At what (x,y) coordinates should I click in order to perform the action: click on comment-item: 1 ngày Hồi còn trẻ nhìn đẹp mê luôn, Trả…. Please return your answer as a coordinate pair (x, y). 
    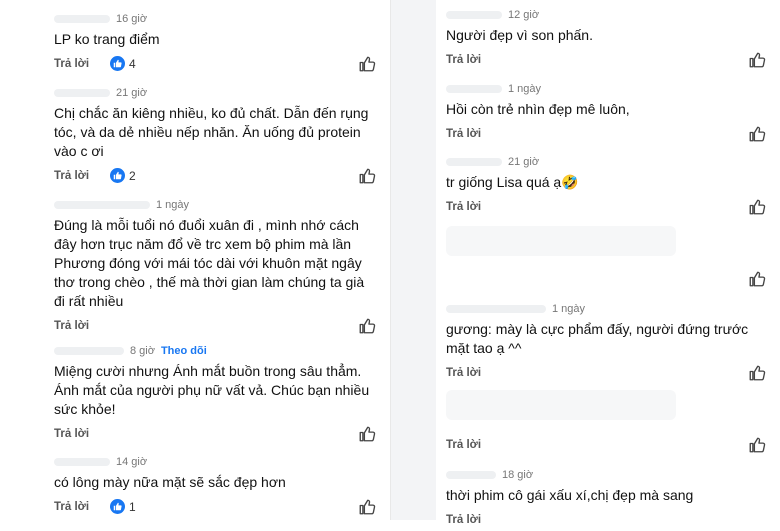
    Looking at the image, I should click on (606, 113).